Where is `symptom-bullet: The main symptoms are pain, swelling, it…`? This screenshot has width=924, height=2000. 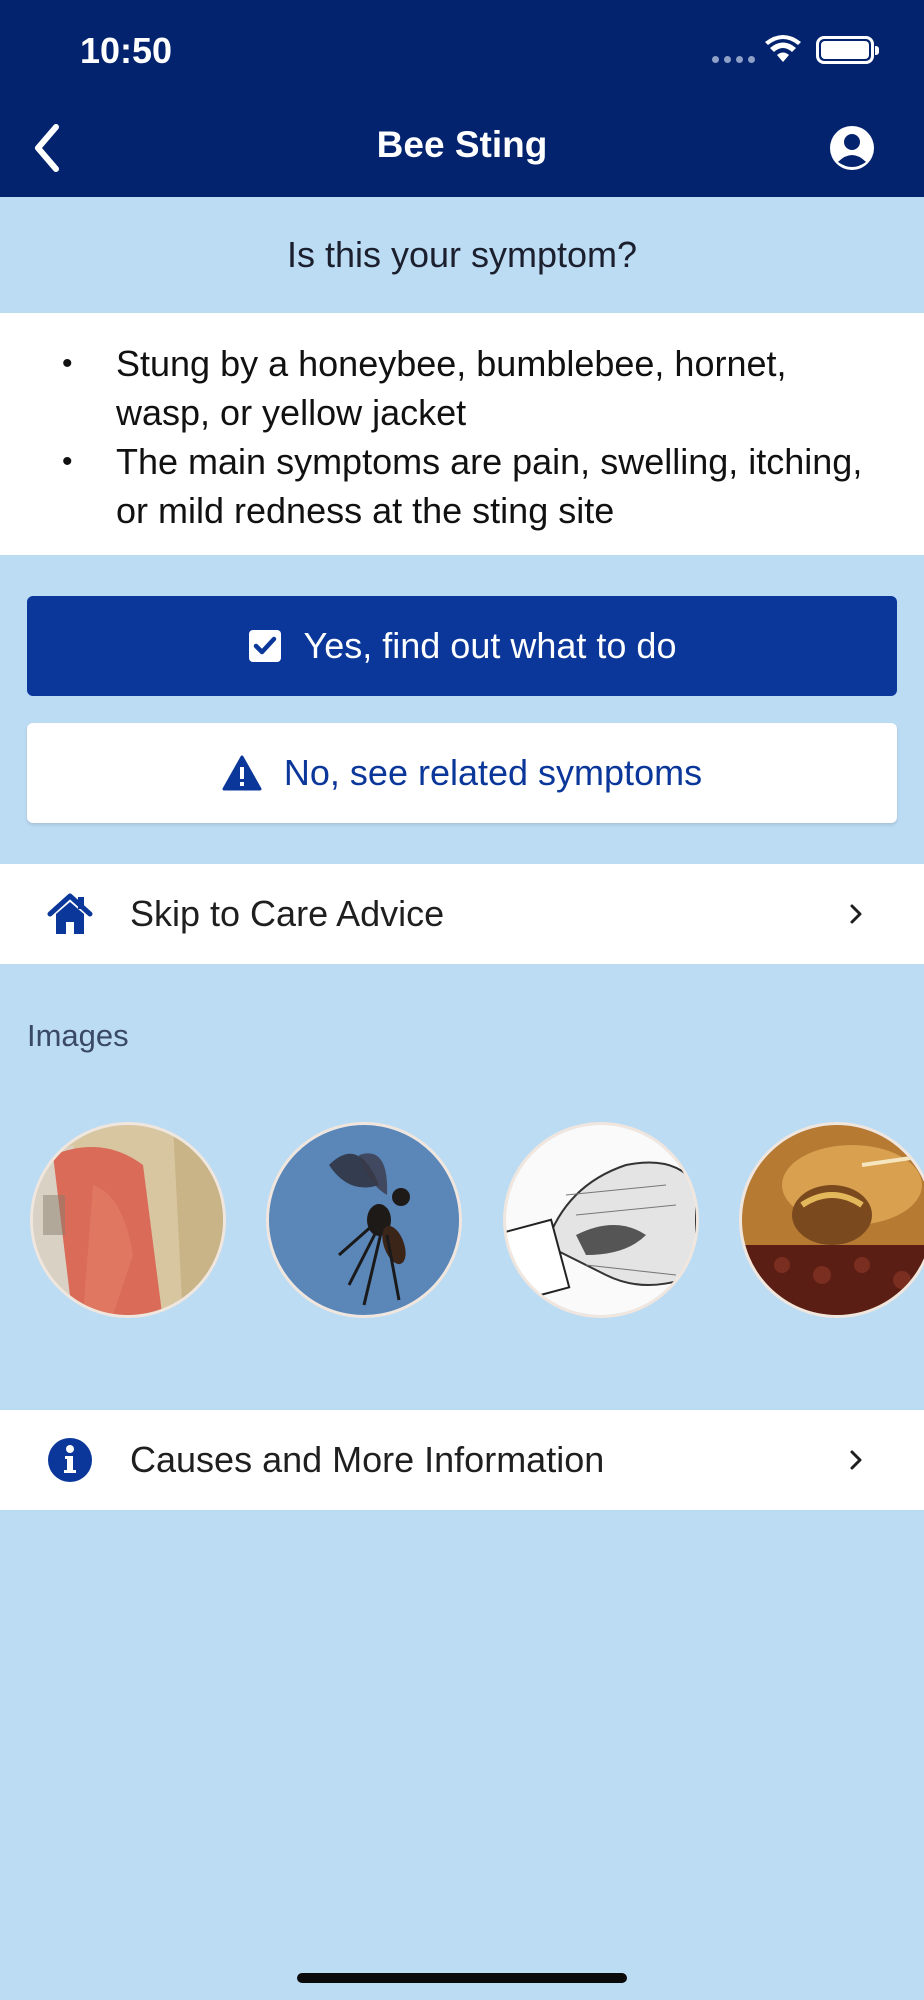 symptom-bullet: The main symptoms are pain, swelling, it… is located at coordinates (463, 486).